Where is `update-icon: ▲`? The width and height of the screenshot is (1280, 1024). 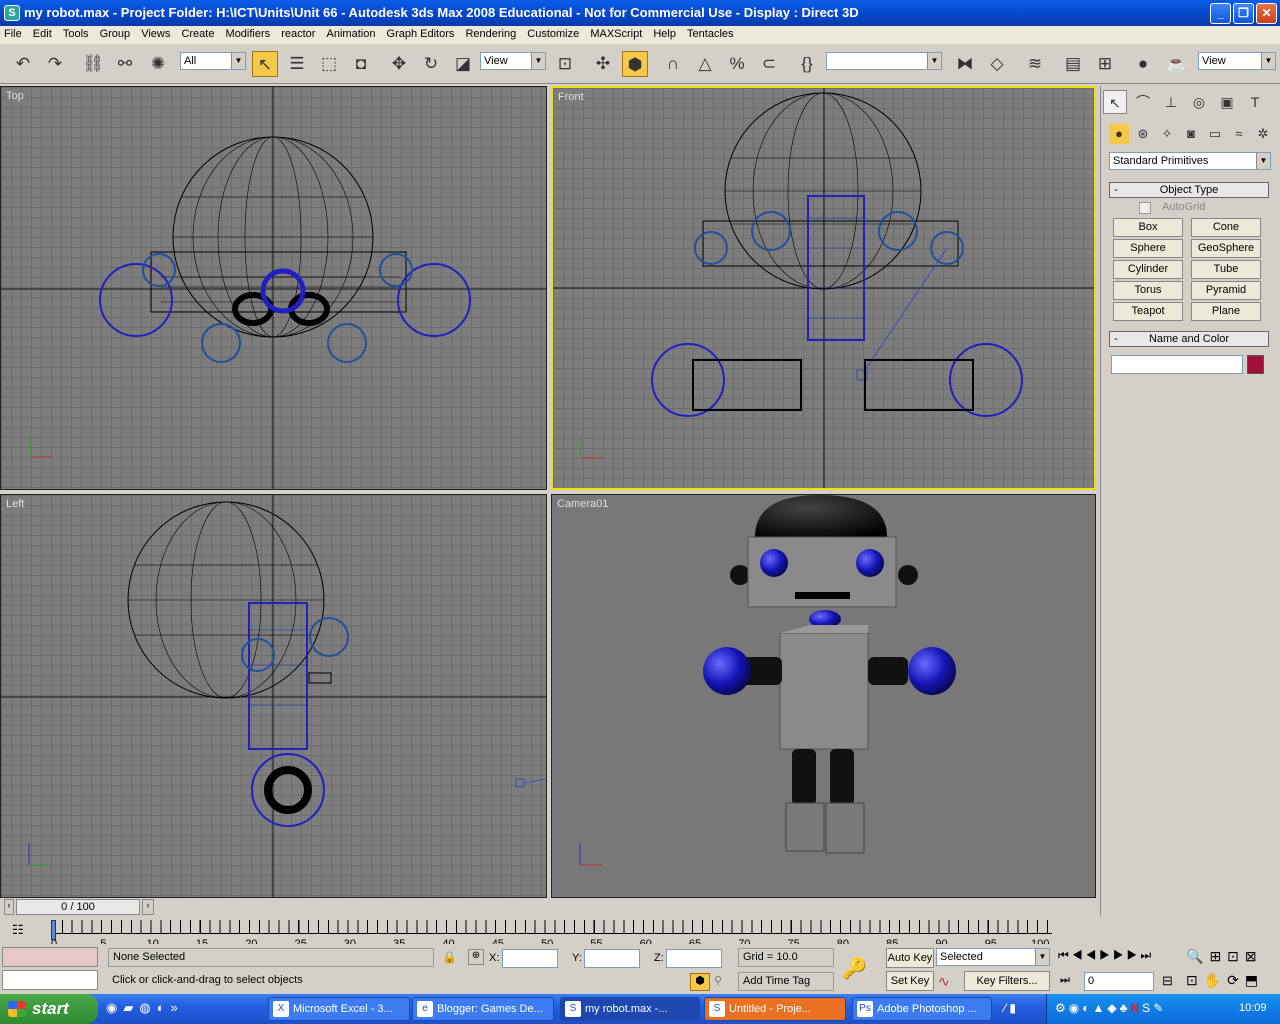
update-icon: ▲ is located at coordinates (1100, 1008).